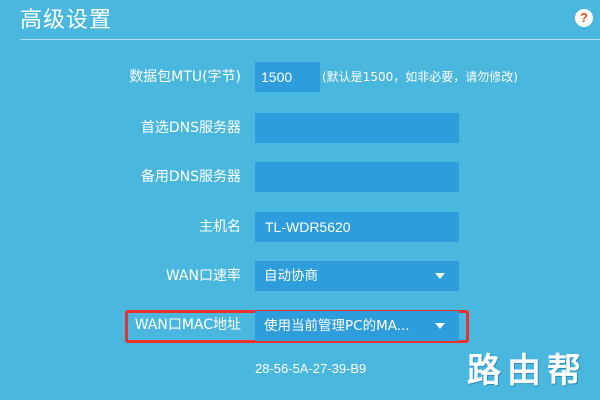 The width and height of the screenshot is (600, 400). What do you see at coordinates (527, 371) in the screenshot?
I see `watermark-logo: 路由帮` at bounding box center [527, 371].